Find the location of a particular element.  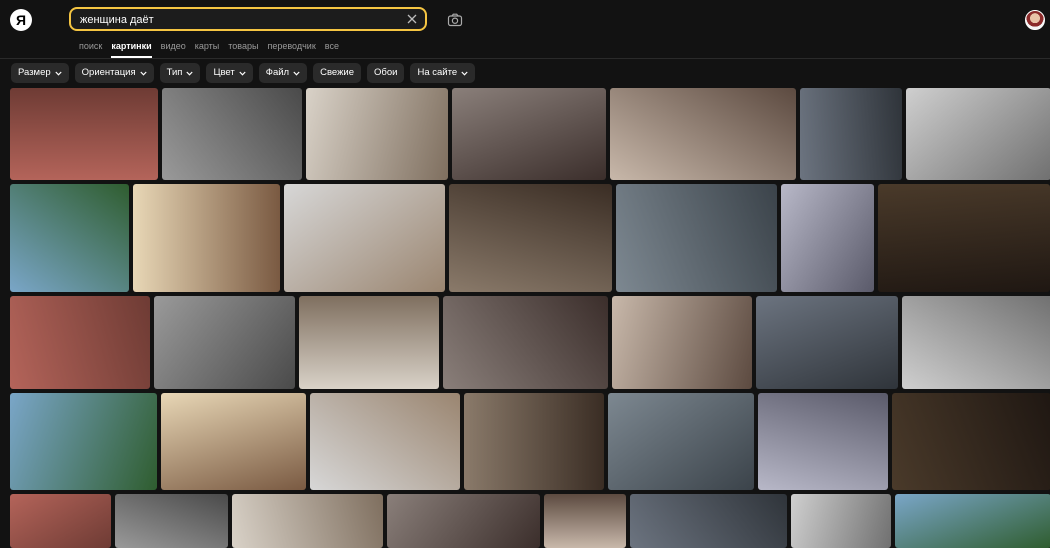

yandex-logo: Я is located at coordinates (21, 20).